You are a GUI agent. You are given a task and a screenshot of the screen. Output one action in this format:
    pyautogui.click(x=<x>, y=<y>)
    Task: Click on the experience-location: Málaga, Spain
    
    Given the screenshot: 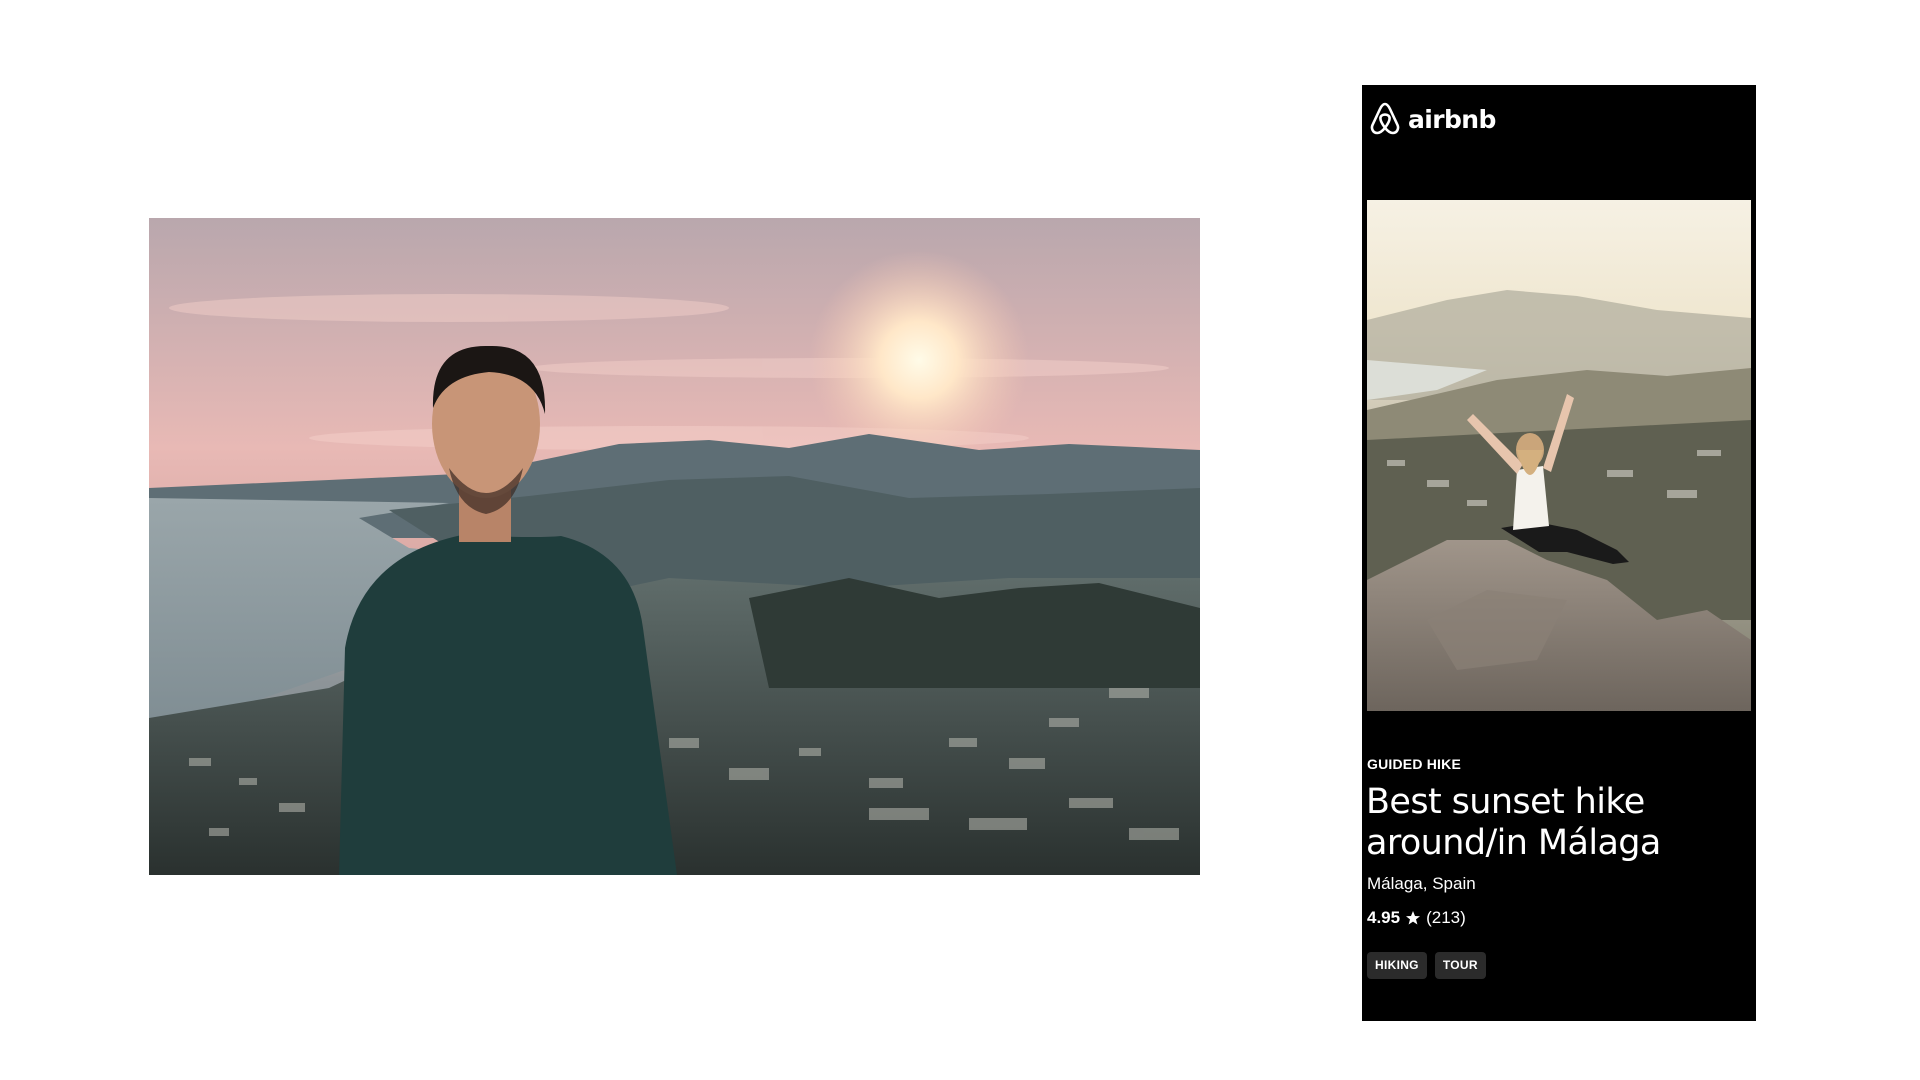 What is the action you would take?
    pyautogui.click(x=1421, y=883)
    